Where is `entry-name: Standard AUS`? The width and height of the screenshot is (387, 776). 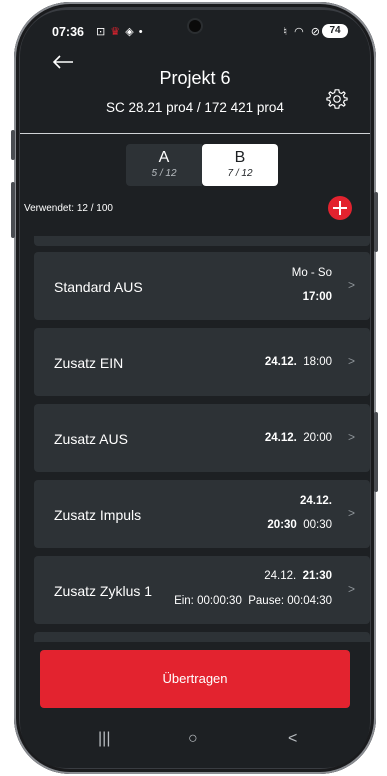 entry-name: Standard AUS is located at coordinates (98, 287).